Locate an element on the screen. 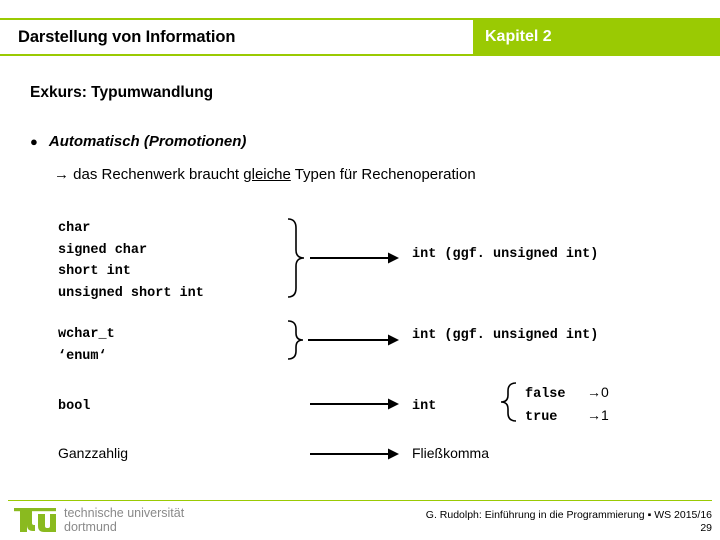 The width and height of the screenshot is (720, 540). tu-dortmund-logo: technische universität dortmund is located at coordinates (99, 520).